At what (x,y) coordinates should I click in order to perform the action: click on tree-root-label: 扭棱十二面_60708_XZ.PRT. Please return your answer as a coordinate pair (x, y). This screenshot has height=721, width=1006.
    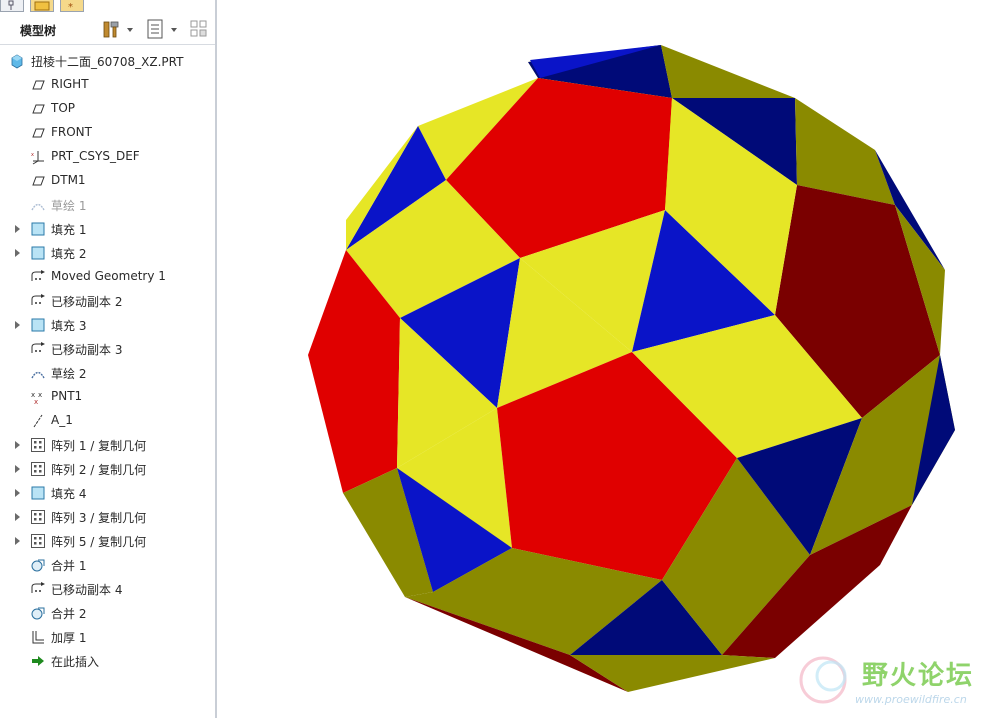
    Looking at the image, I should click on (107, 62).